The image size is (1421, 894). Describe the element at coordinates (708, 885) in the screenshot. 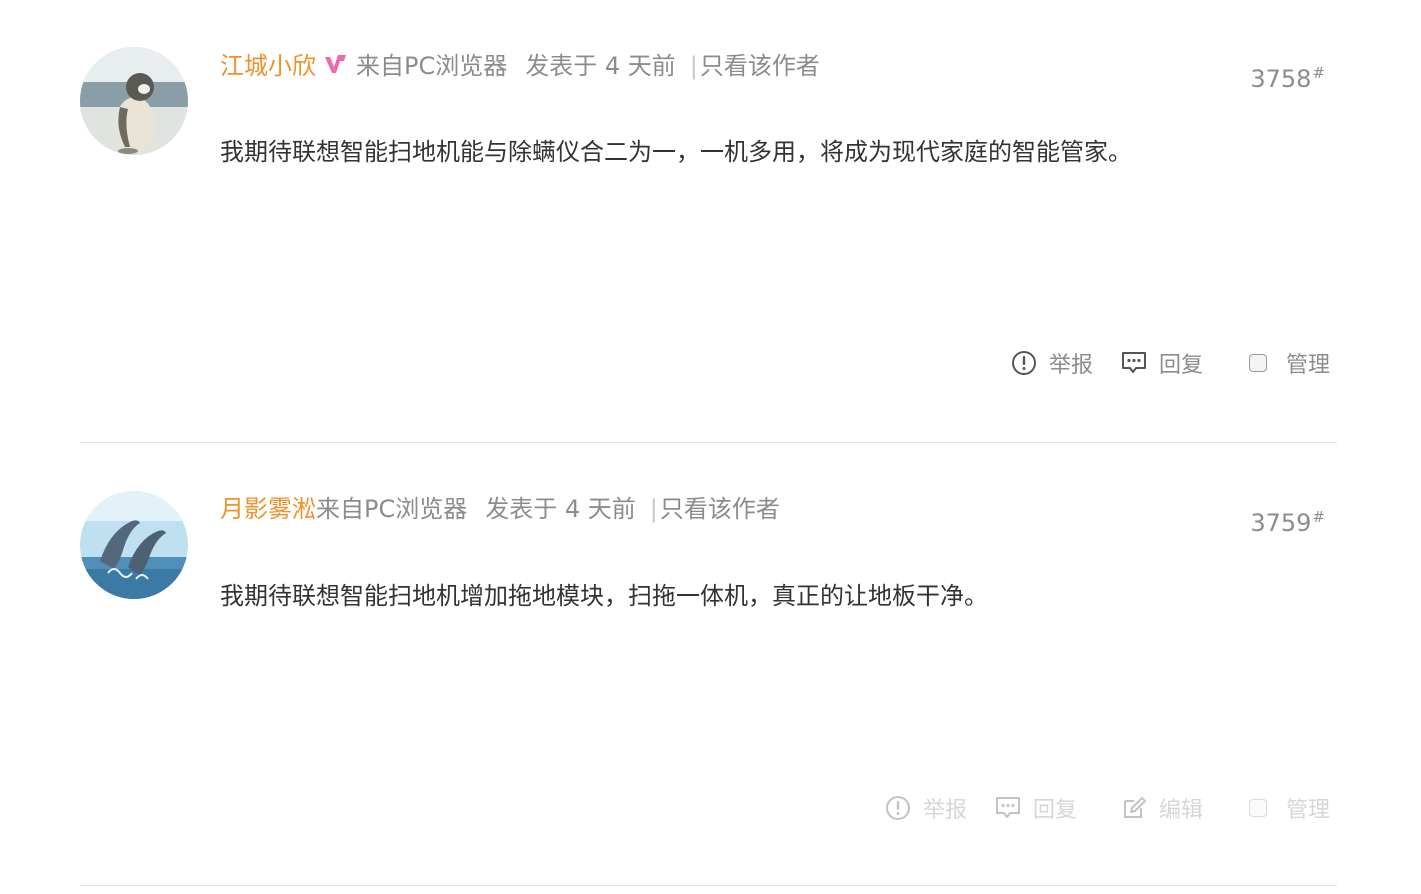

I see `post-divider` at that location.